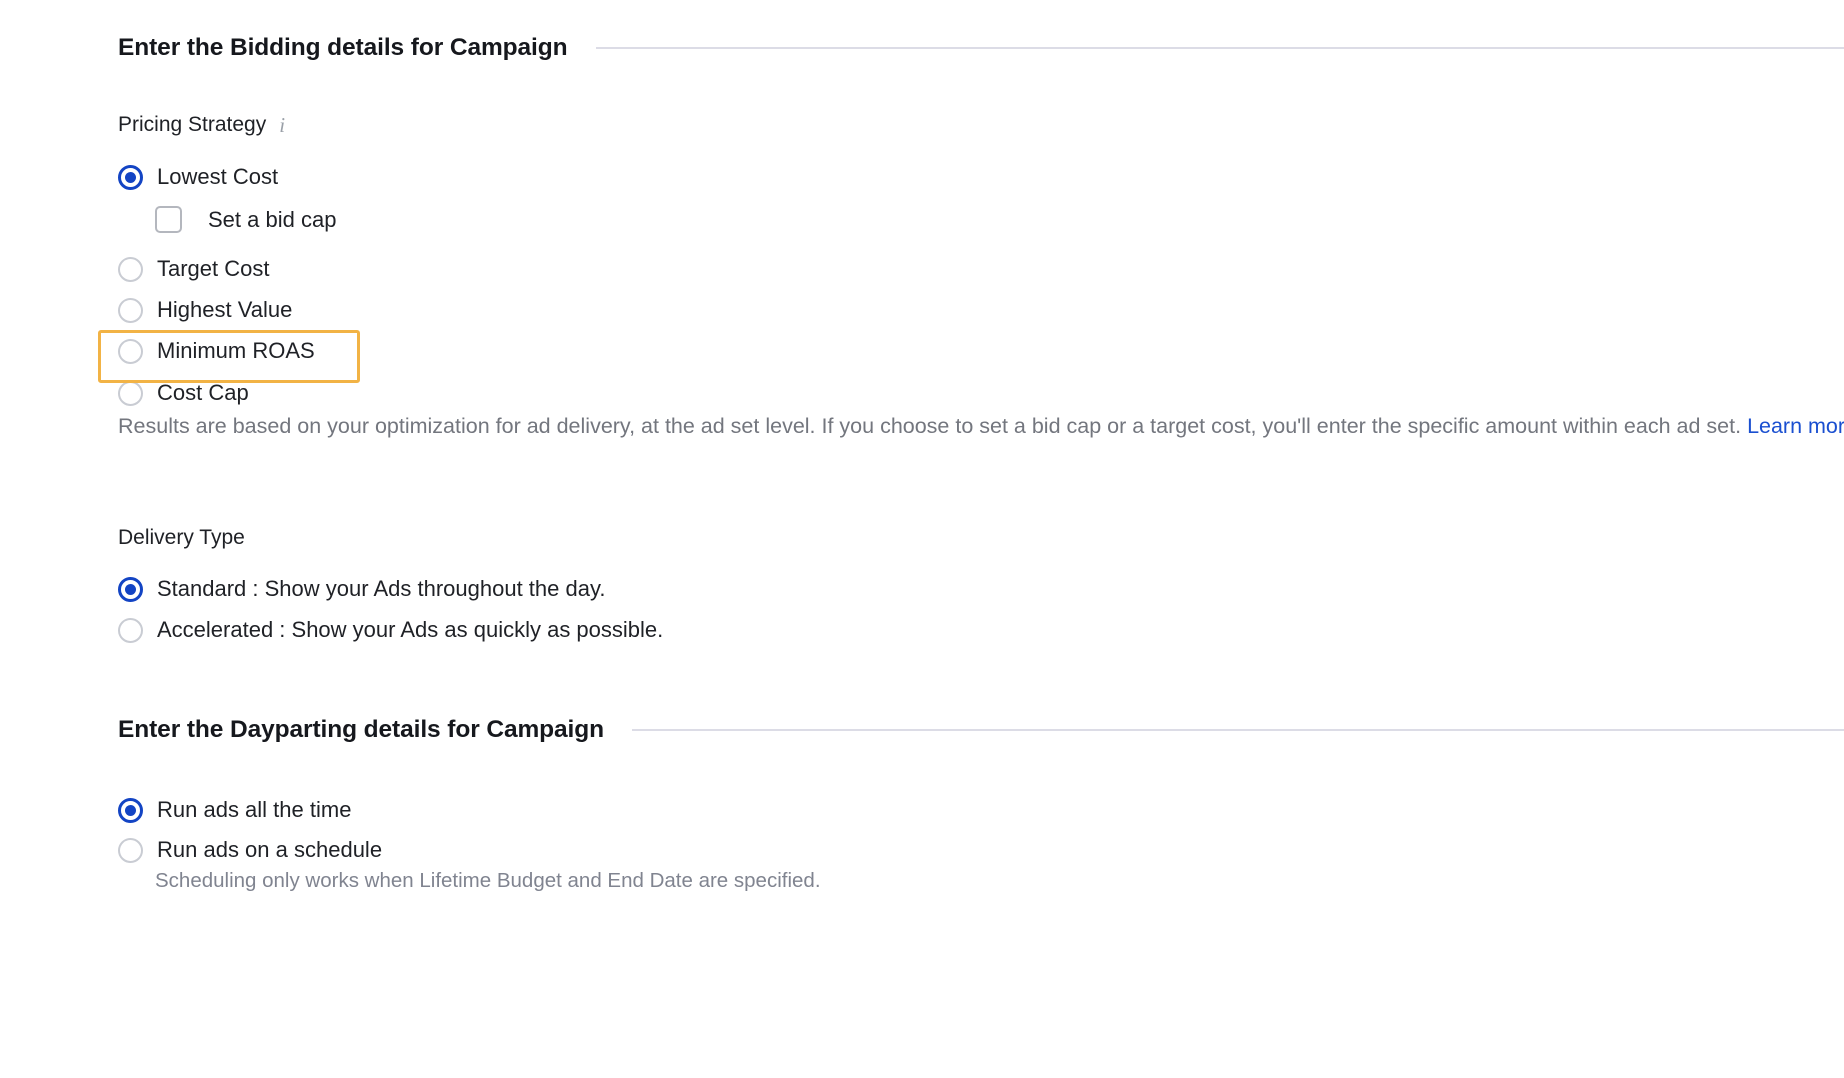 The height and width of the screenshot is (1078, 1844). I want to click on radio-pricing-minimum-roas: Minimum ROAS, so click(157, 351).